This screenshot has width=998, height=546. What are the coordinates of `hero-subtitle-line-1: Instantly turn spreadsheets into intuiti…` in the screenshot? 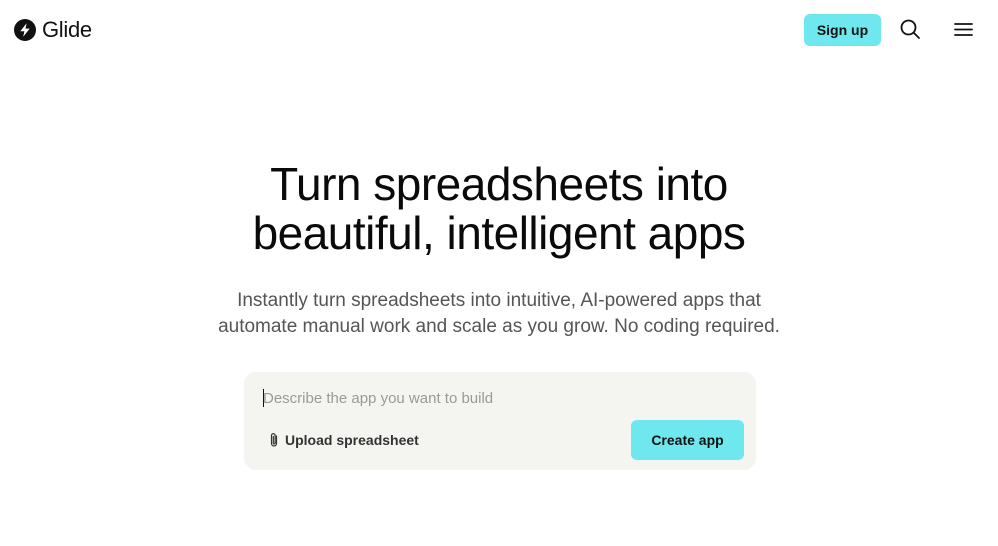 It's located at (499, 300).